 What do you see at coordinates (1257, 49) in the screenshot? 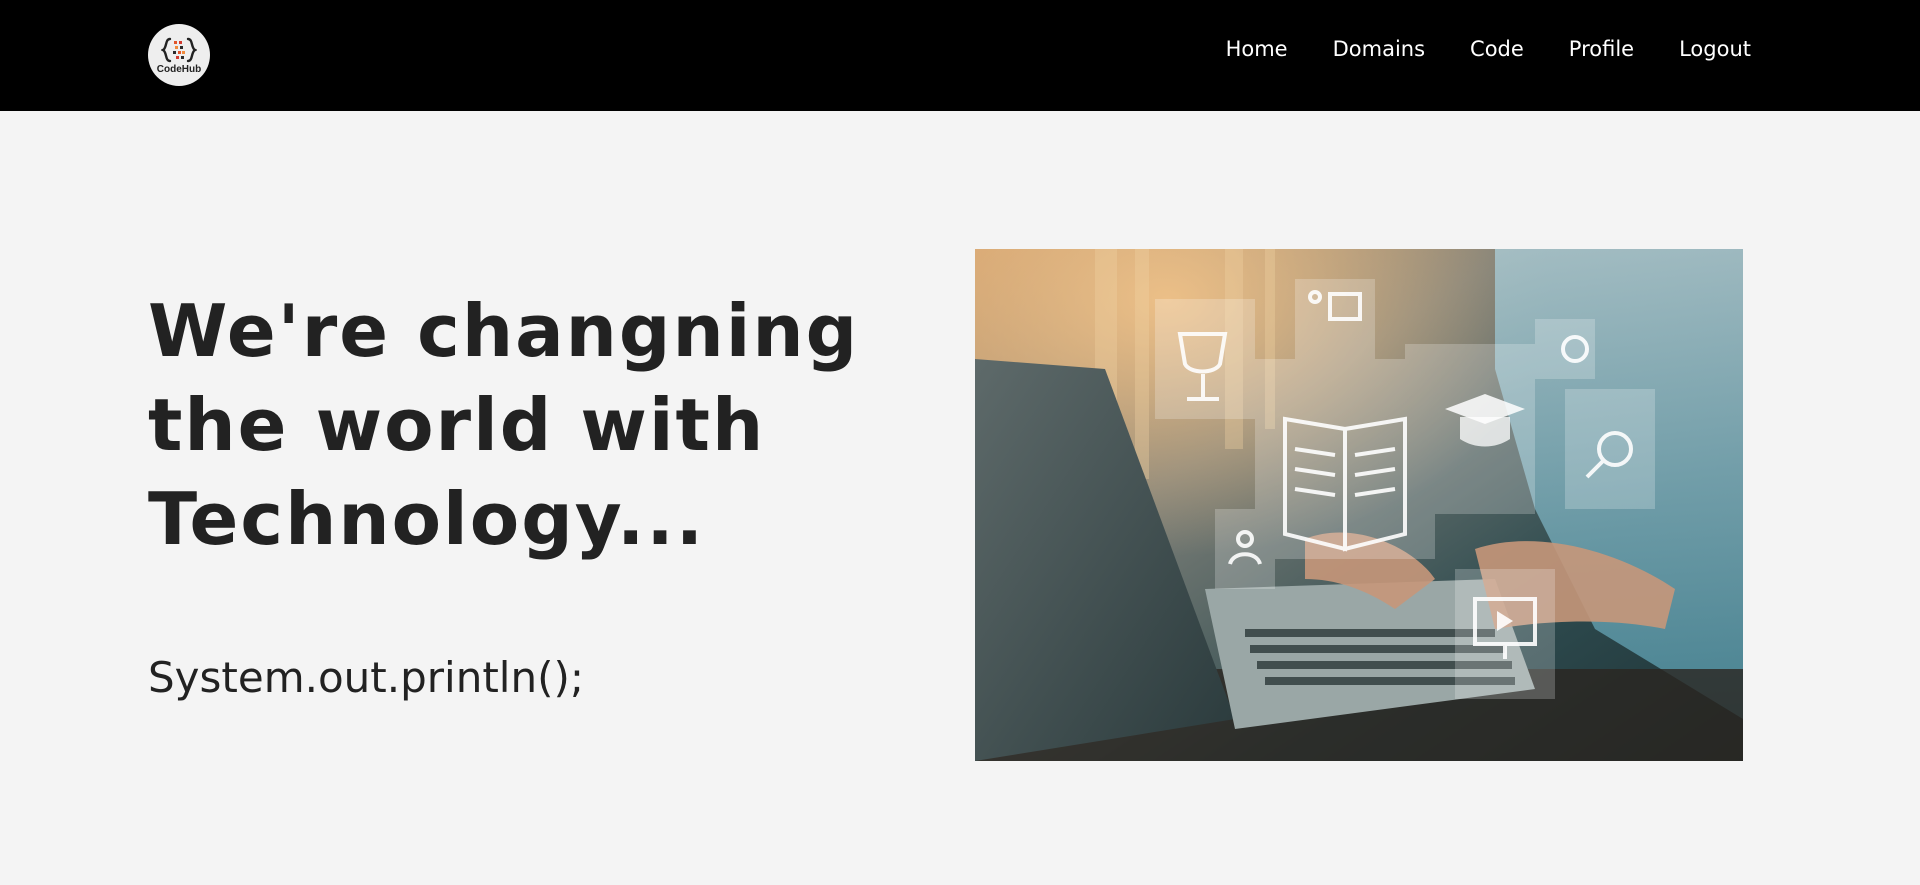
I see `nav-link-home: Home` at bounding box center [1257, 49].